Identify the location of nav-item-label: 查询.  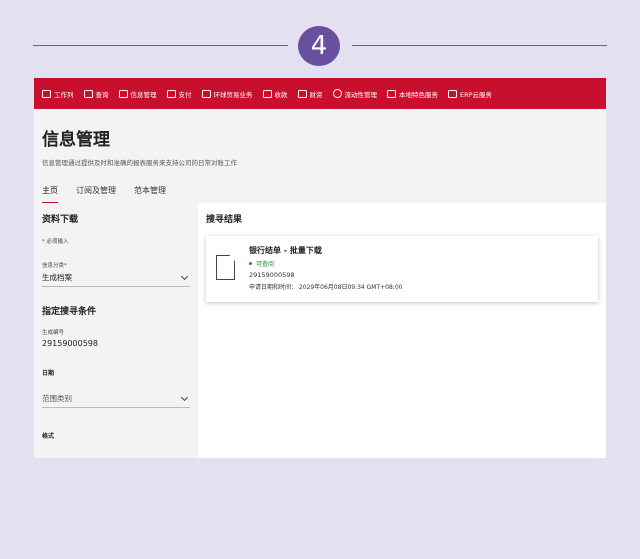
(102, 94).